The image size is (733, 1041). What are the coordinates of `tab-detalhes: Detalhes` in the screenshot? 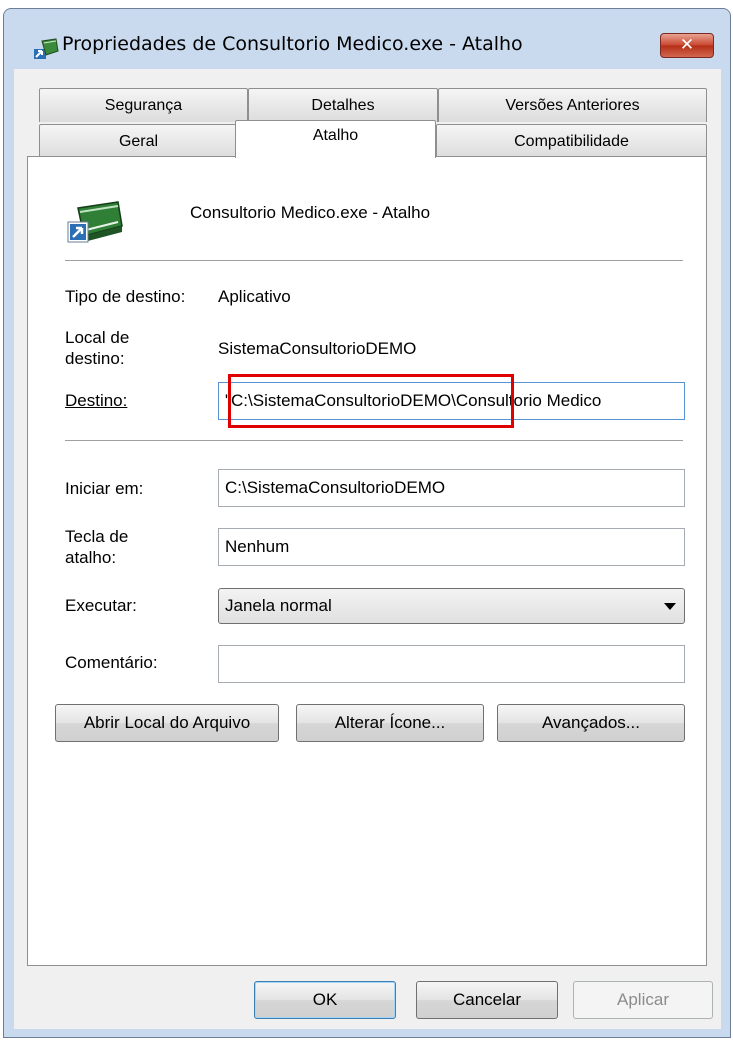 It's located at (343, 105).